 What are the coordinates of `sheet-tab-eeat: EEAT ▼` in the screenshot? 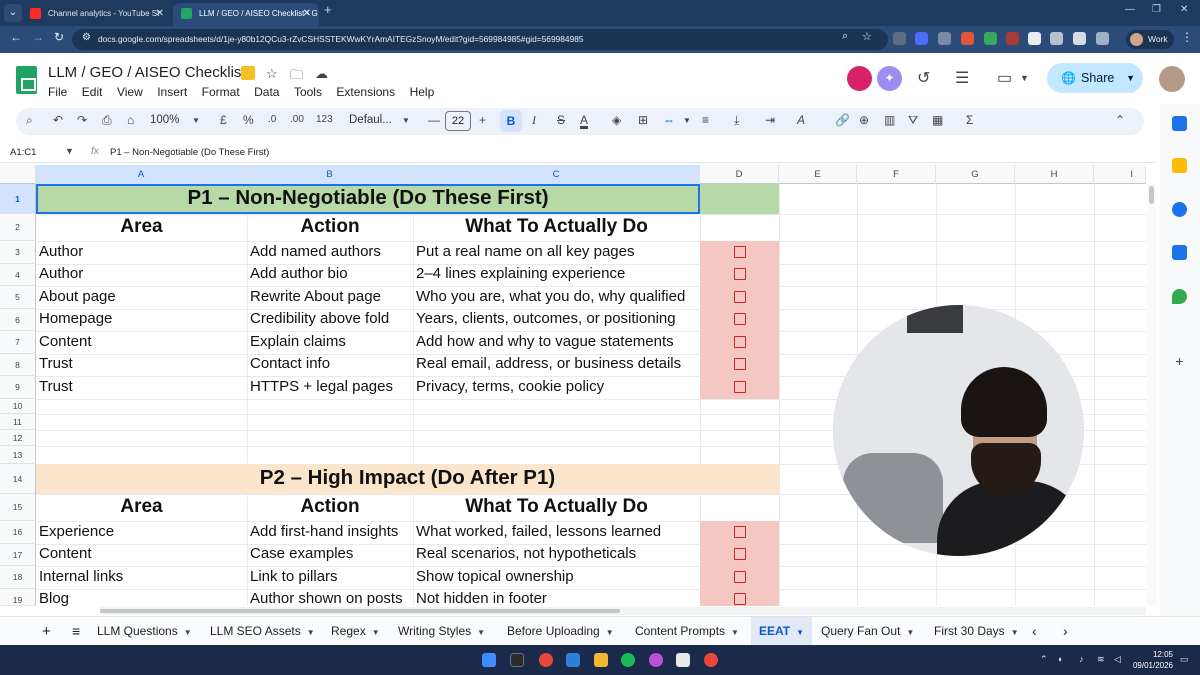 It's located at (782, 631).